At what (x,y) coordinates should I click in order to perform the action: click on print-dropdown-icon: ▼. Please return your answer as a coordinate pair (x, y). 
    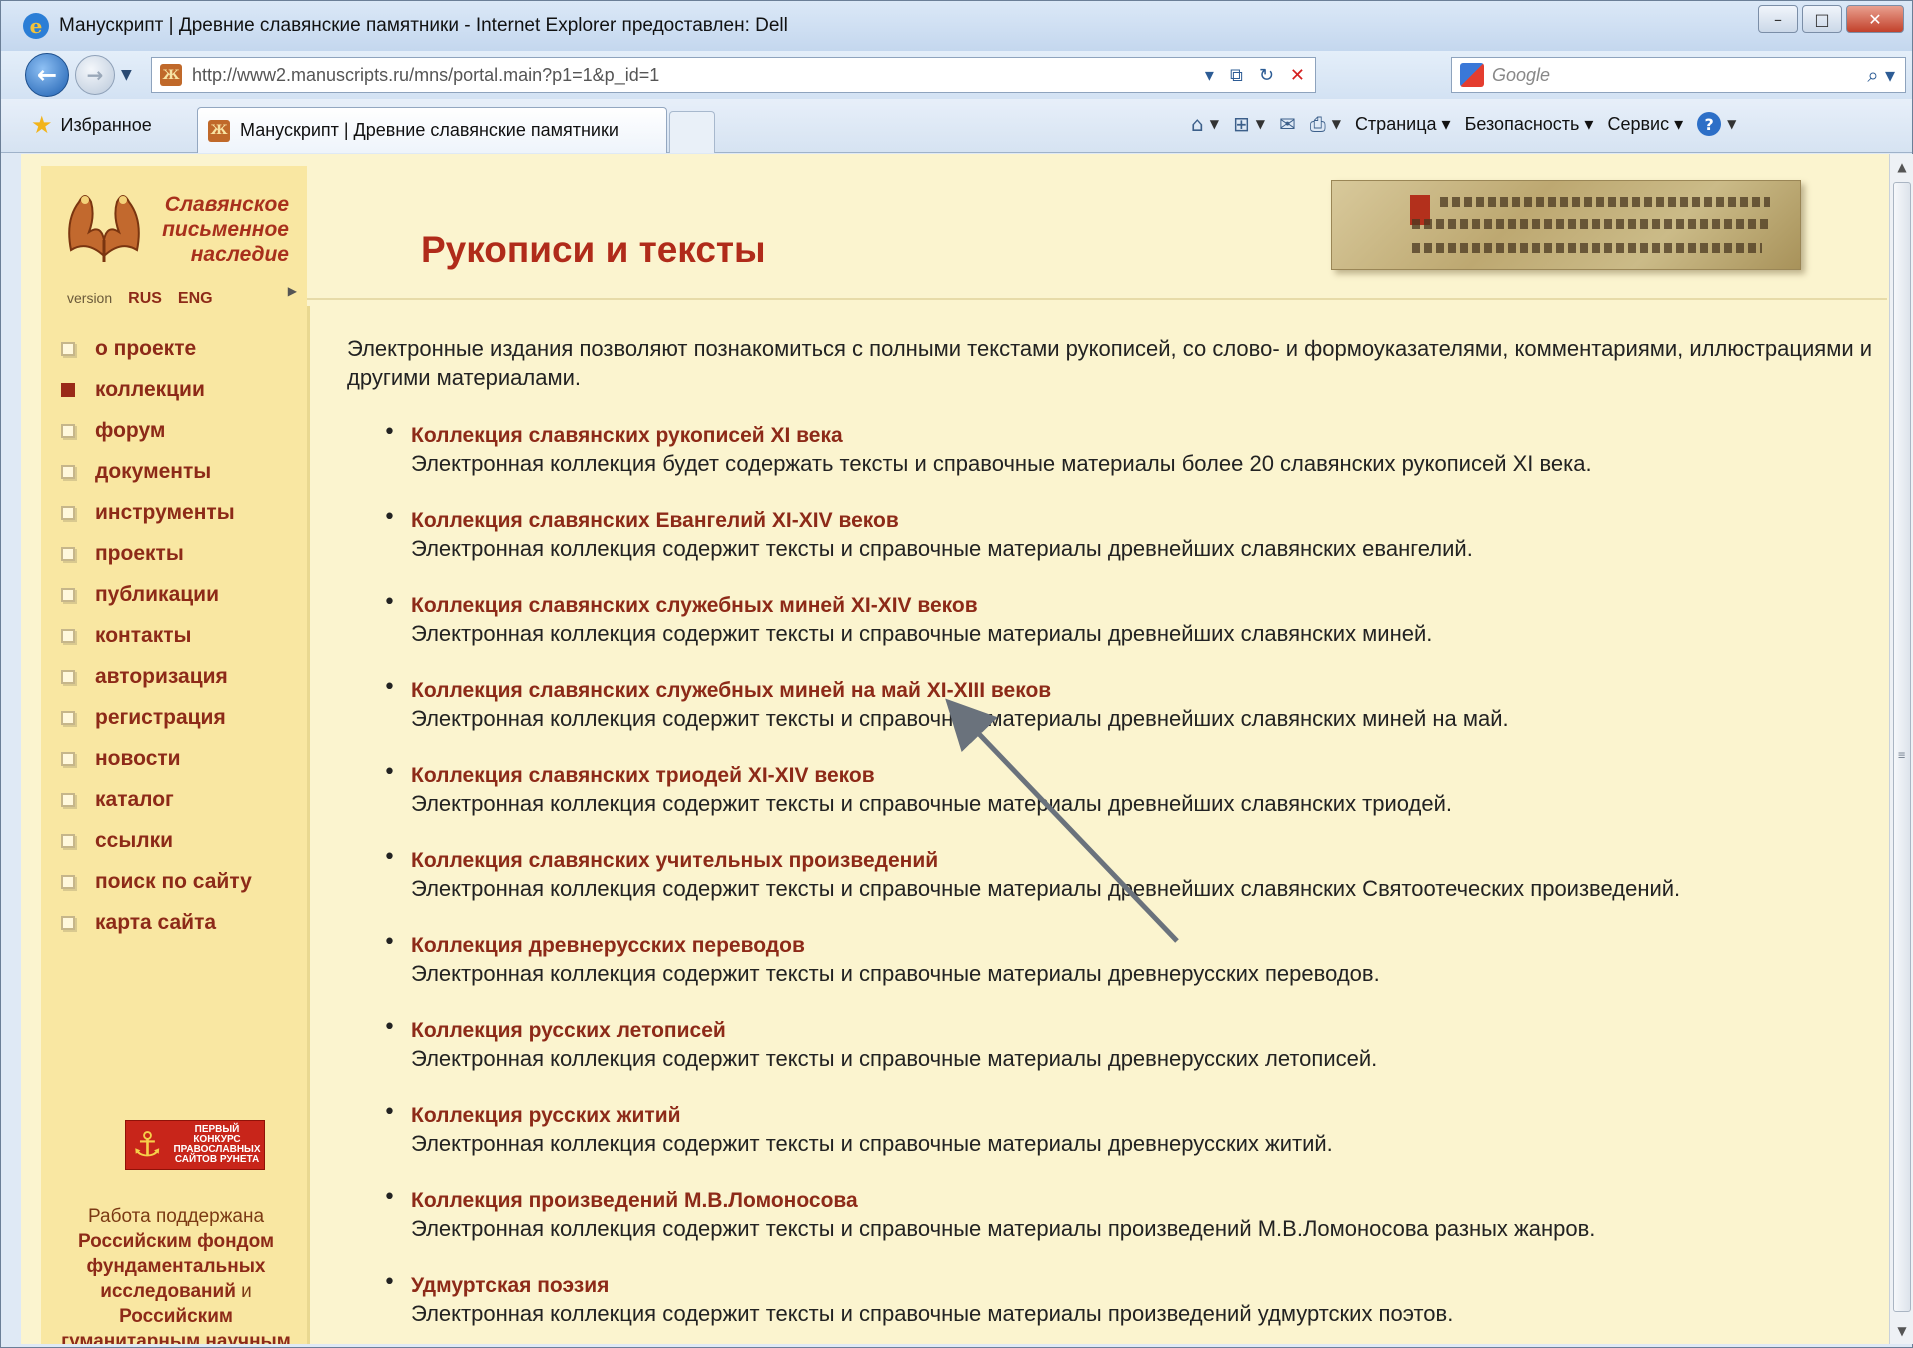
    Looking at the image, I should click on (1336, 124).